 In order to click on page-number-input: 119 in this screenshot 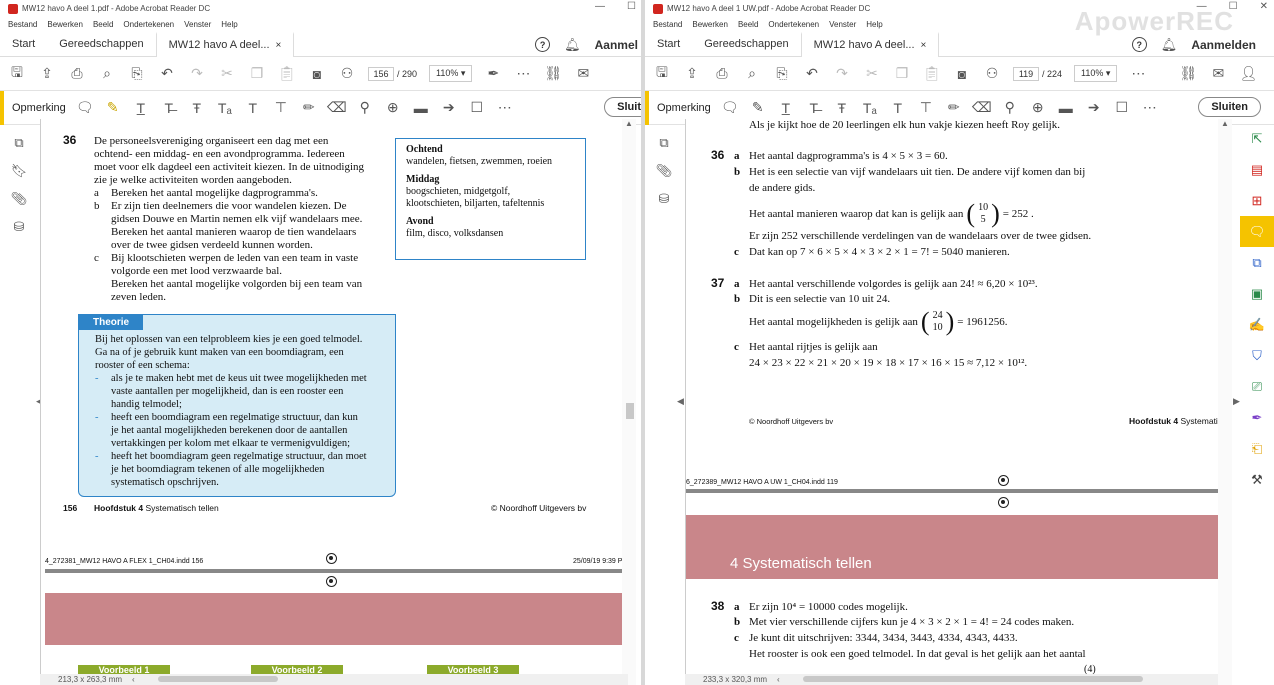, I will do `click(1026, 73)`.